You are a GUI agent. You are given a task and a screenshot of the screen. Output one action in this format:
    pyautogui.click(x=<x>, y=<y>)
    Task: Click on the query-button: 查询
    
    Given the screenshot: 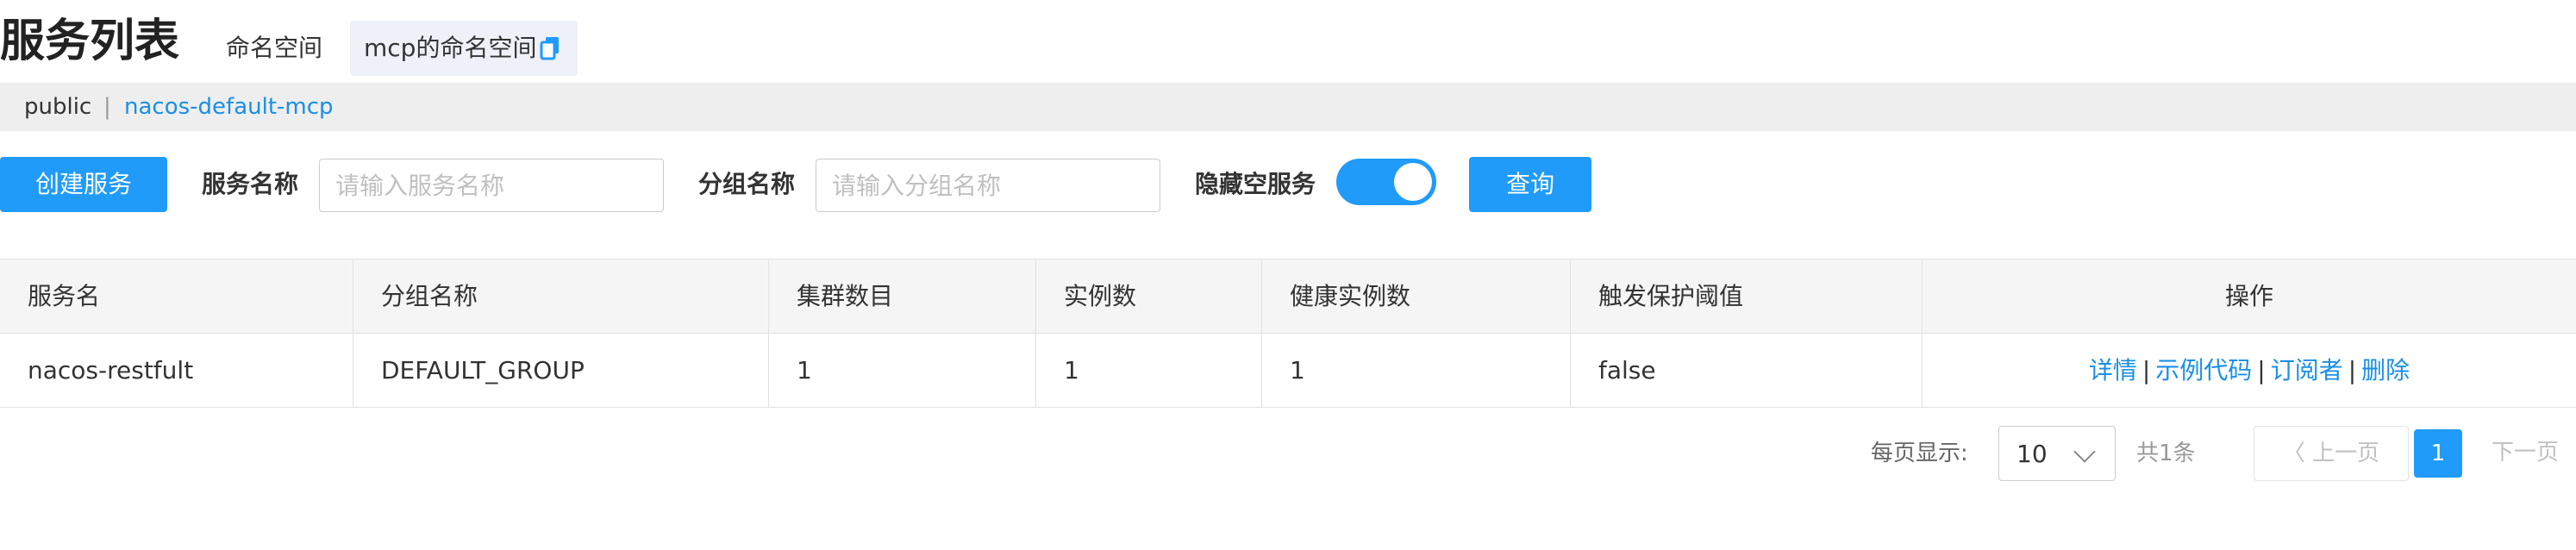 What is the action you would take?
    pyautogui.click(x=1530, y=184)
    